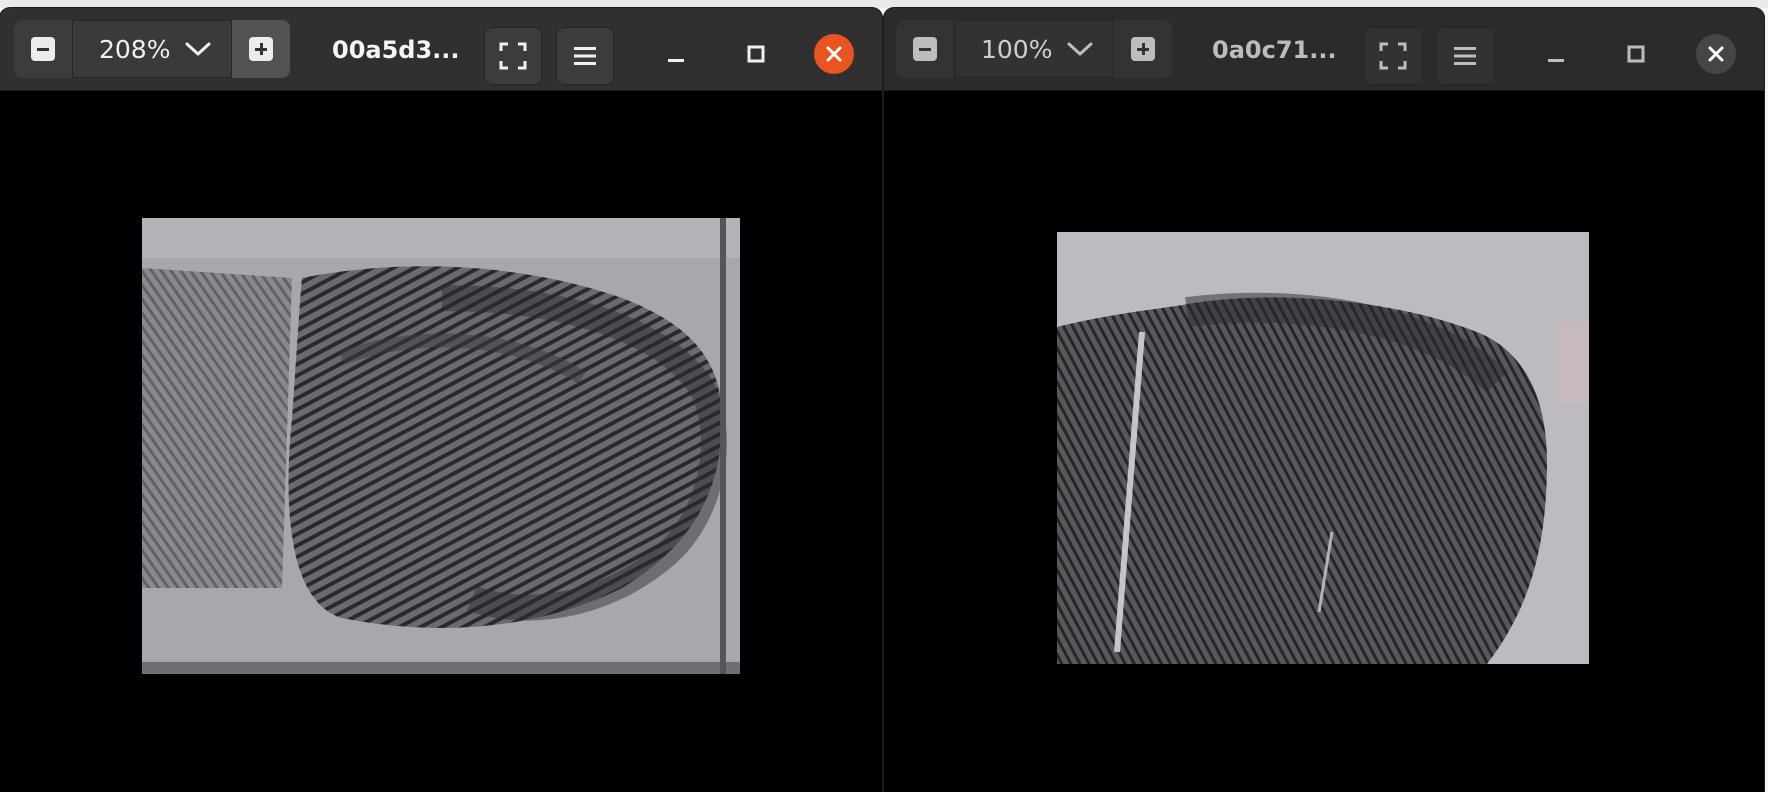  Describe the element at coordinates (884, 4) in the screenshot. I see `background-tab-strip` at that location.